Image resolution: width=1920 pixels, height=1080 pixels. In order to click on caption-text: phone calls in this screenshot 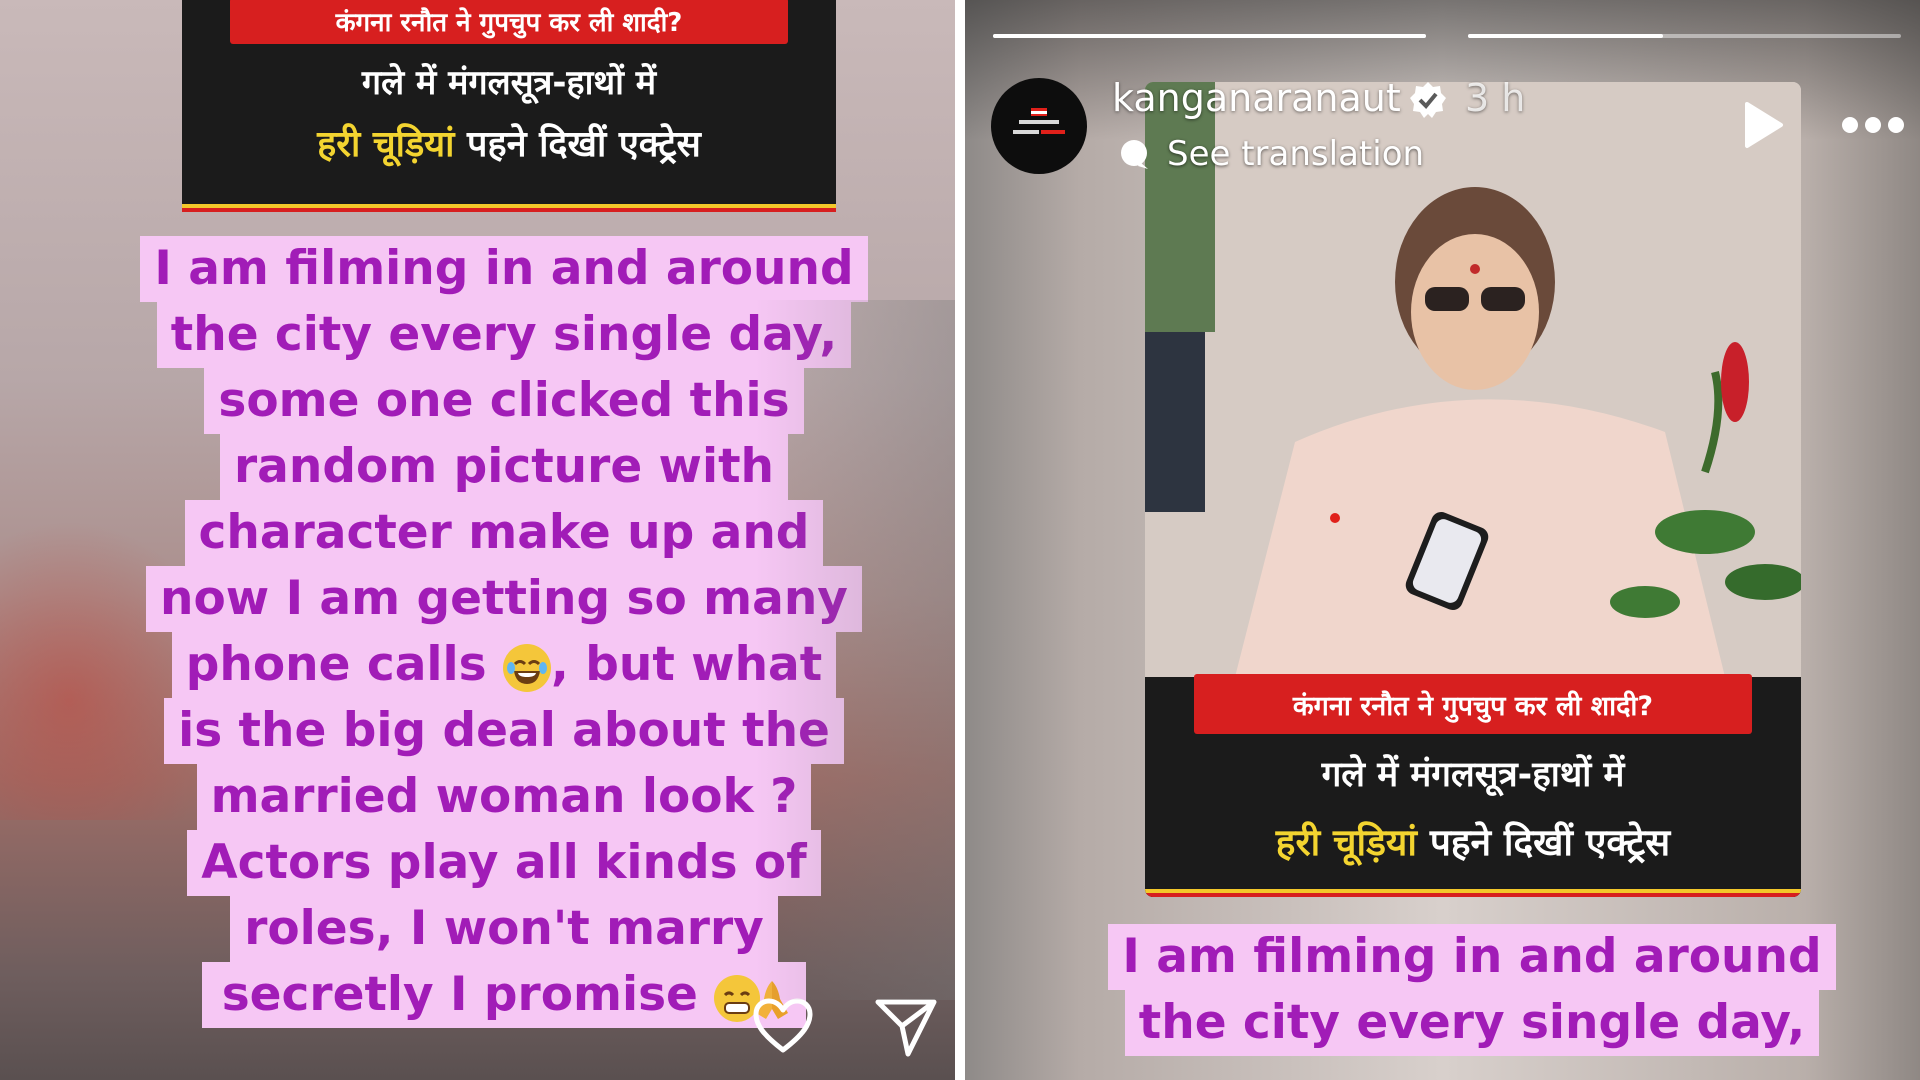, I will do `click(336, 664)`.